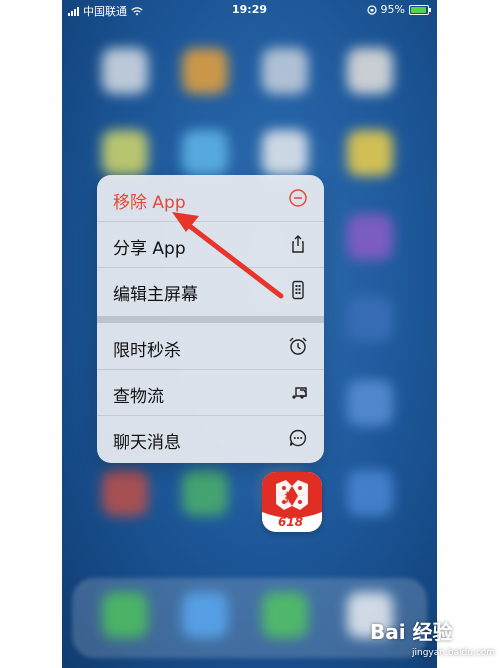 This screenshot has height=668, width=500. Describe the element at coordinates (298, 290) in the screenshot. I see `phone-screen-icon` at that location.